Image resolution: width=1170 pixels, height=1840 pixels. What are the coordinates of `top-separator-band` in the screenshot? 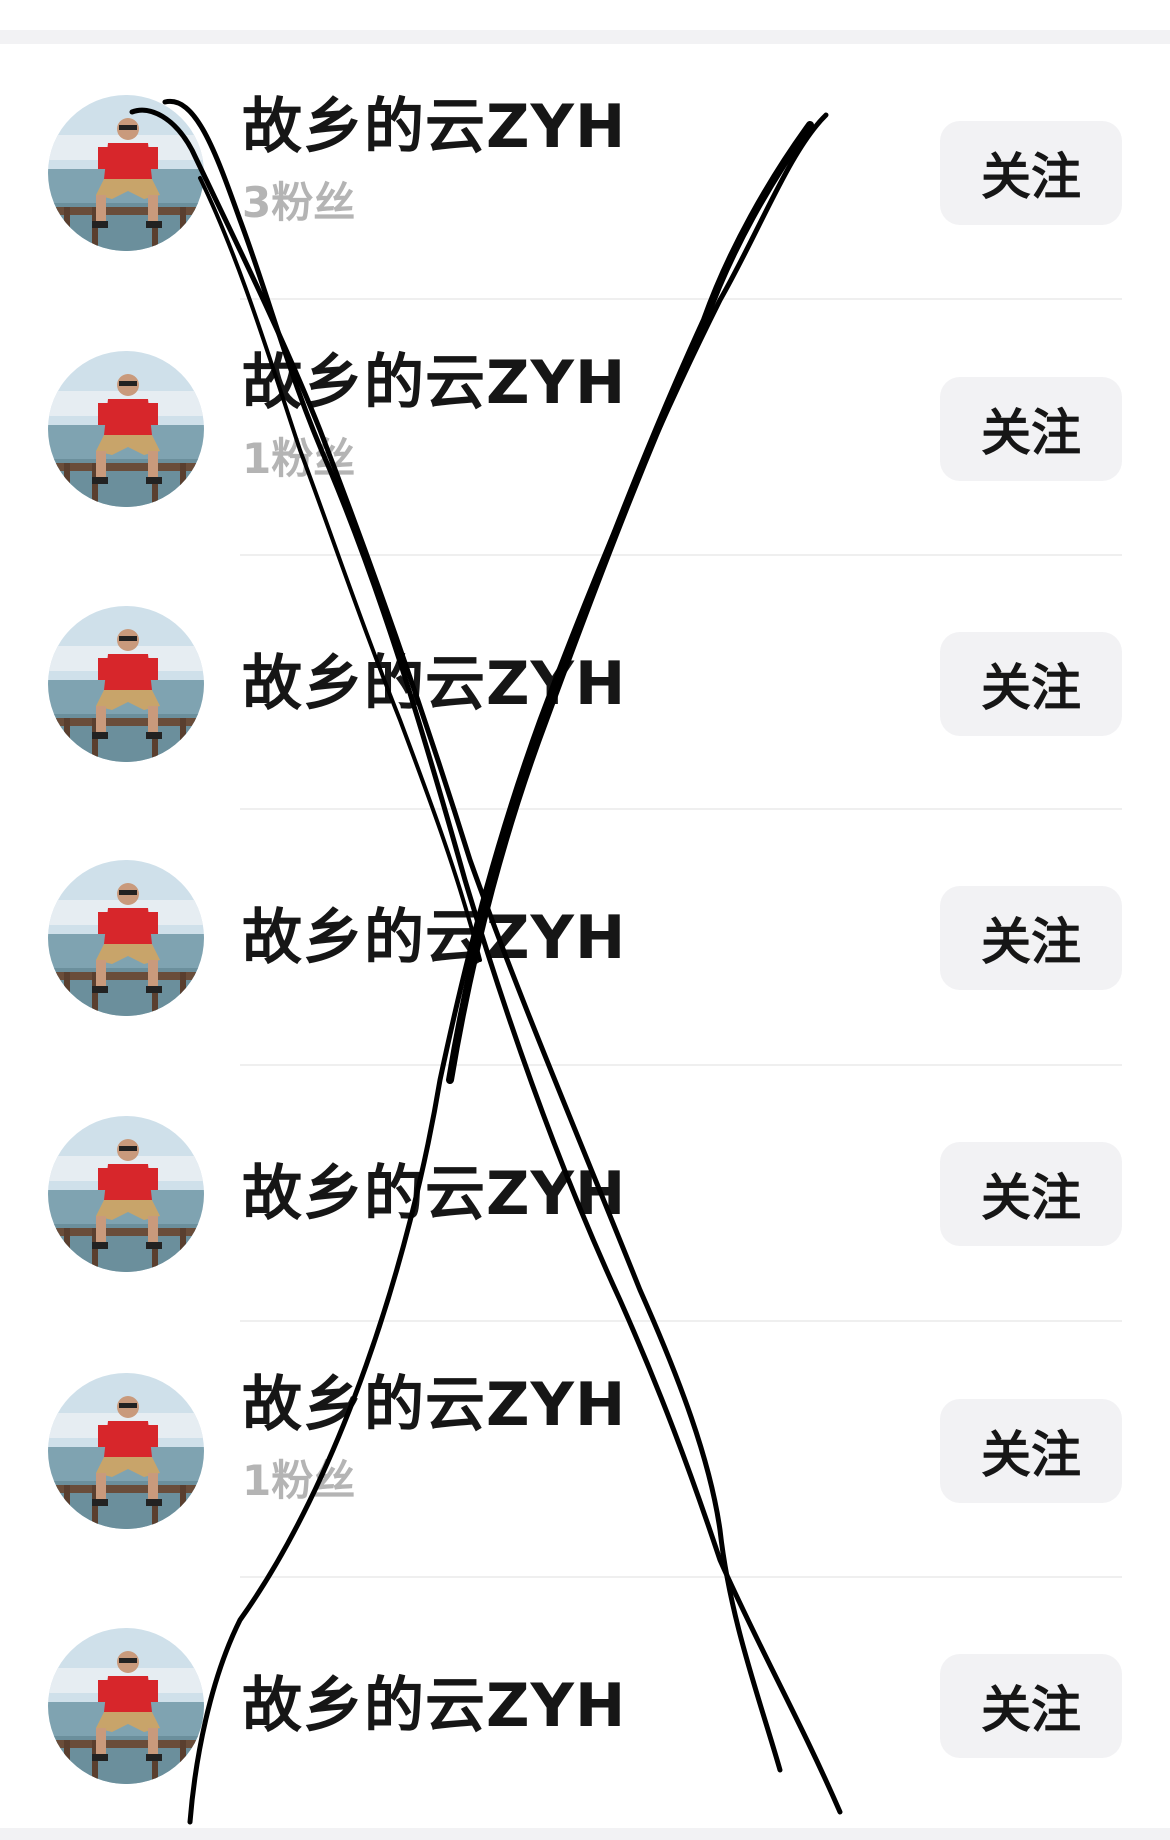 It's located at (585, 22).